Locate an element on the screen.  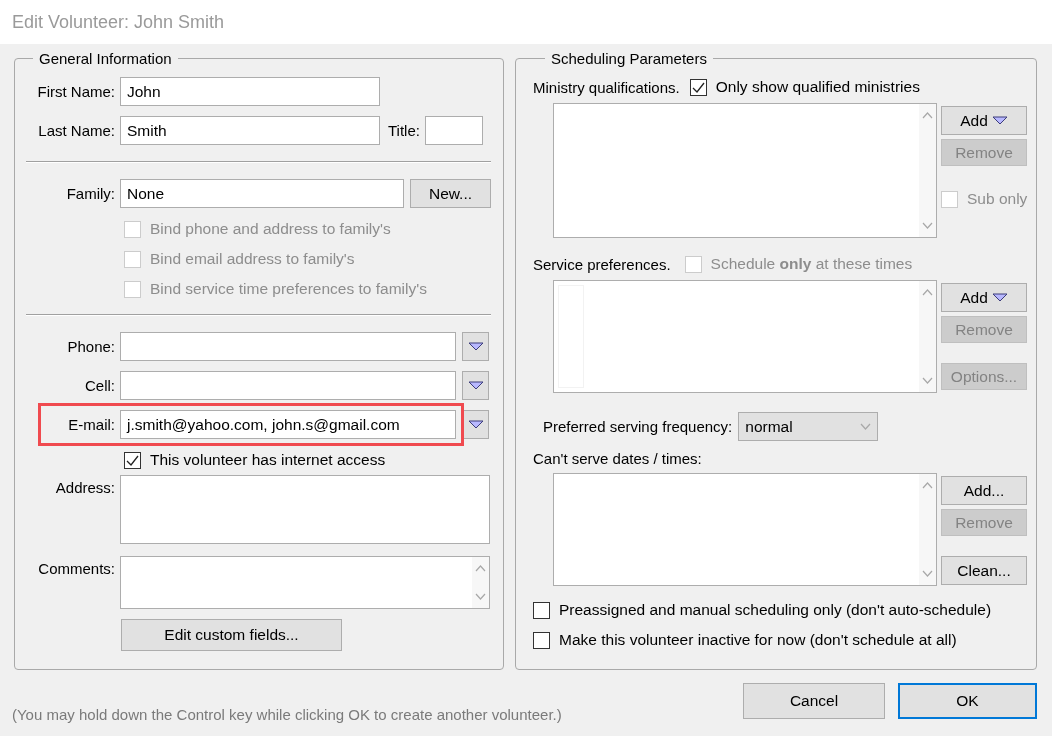
dropdown: normal is located at coordinates (808, 426).